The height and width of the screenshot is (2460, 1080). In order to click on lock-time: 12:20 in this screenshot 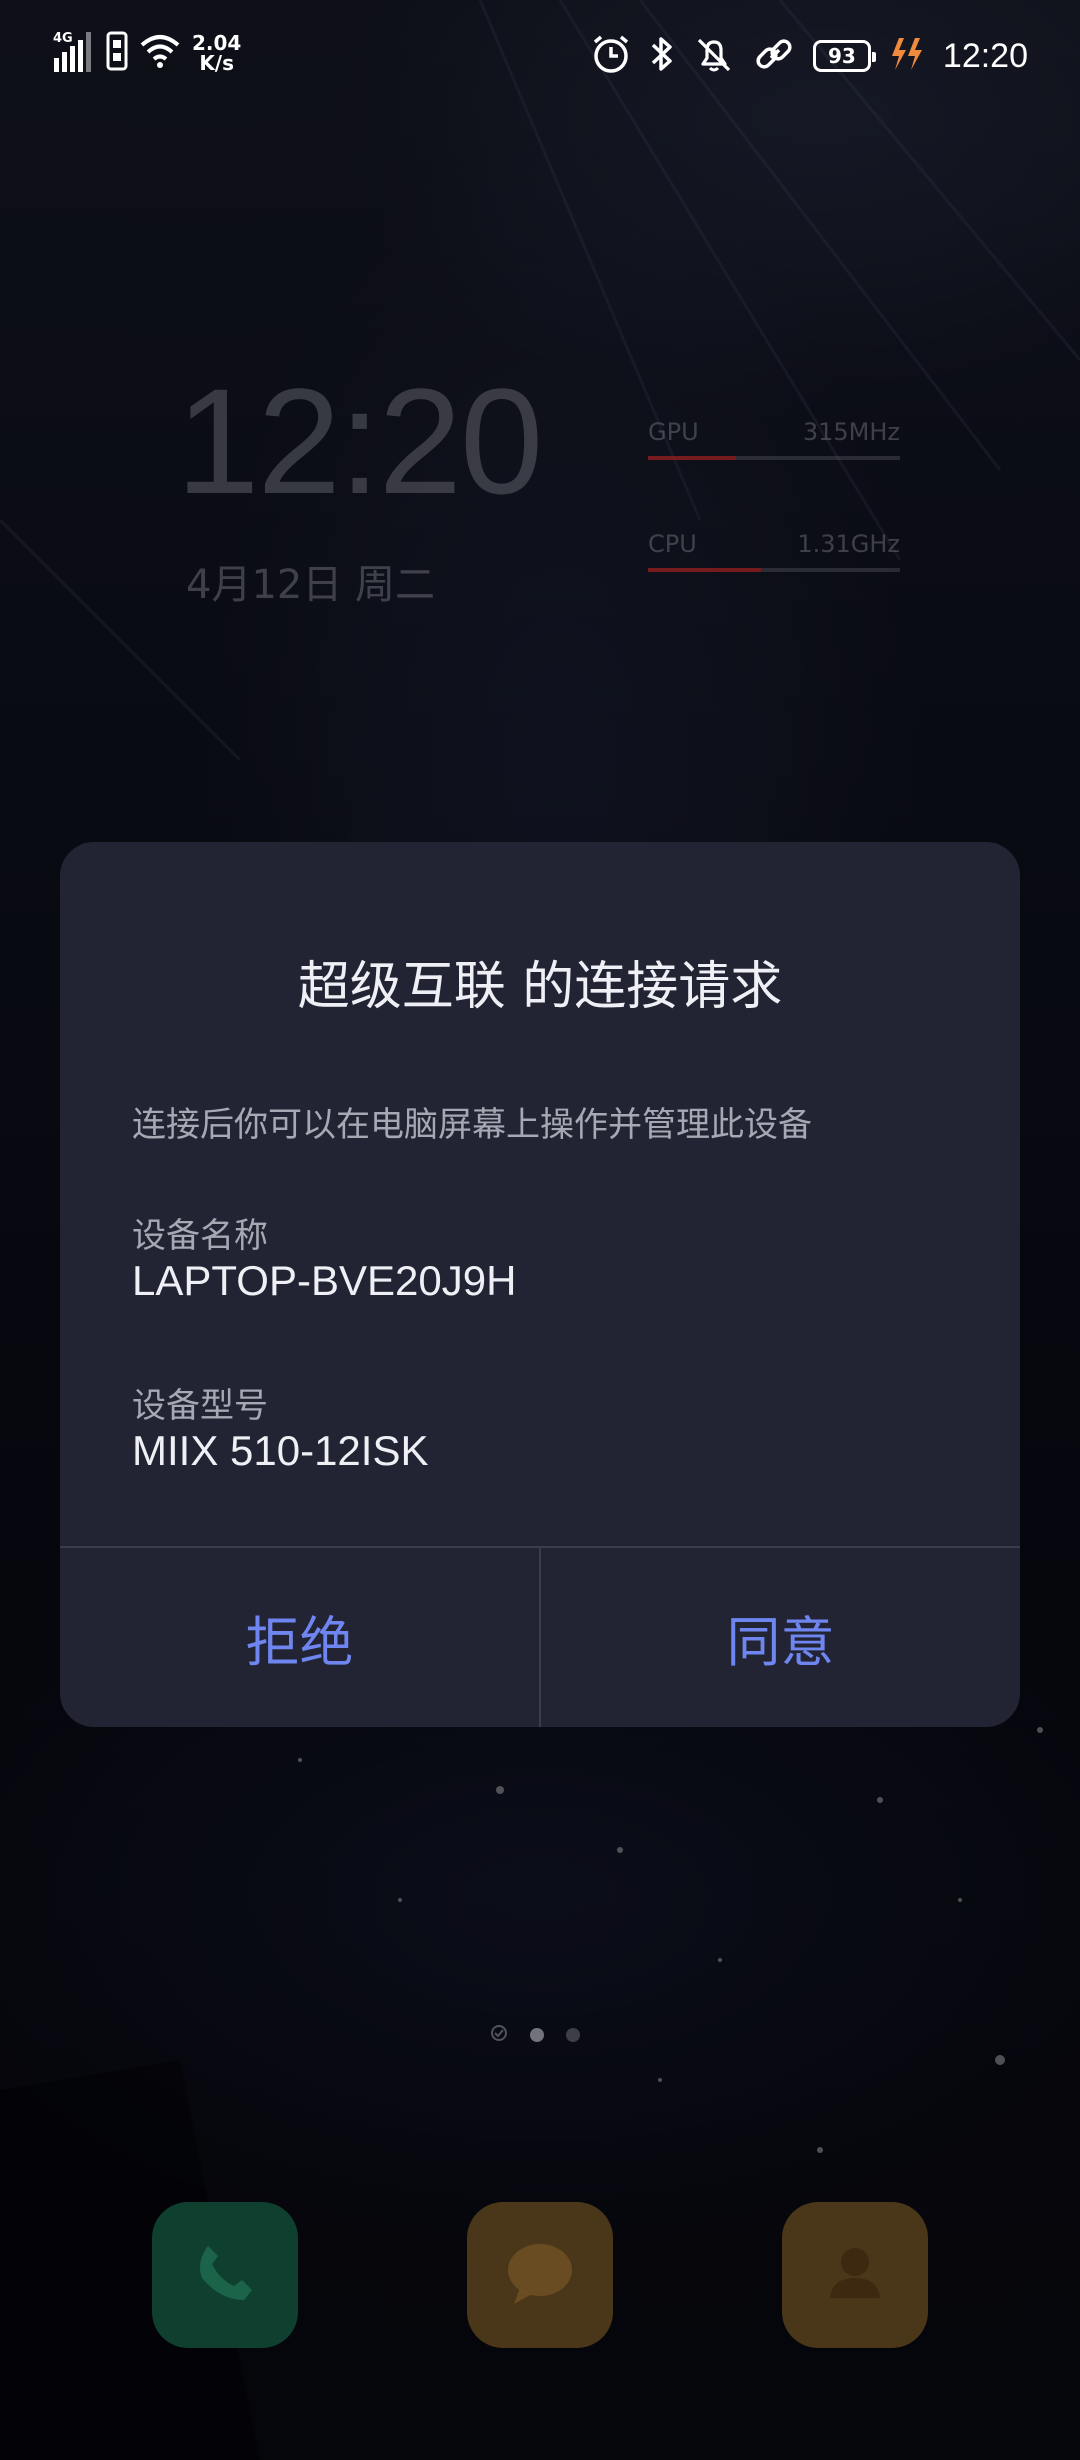, I will do `click(359, 441)`.